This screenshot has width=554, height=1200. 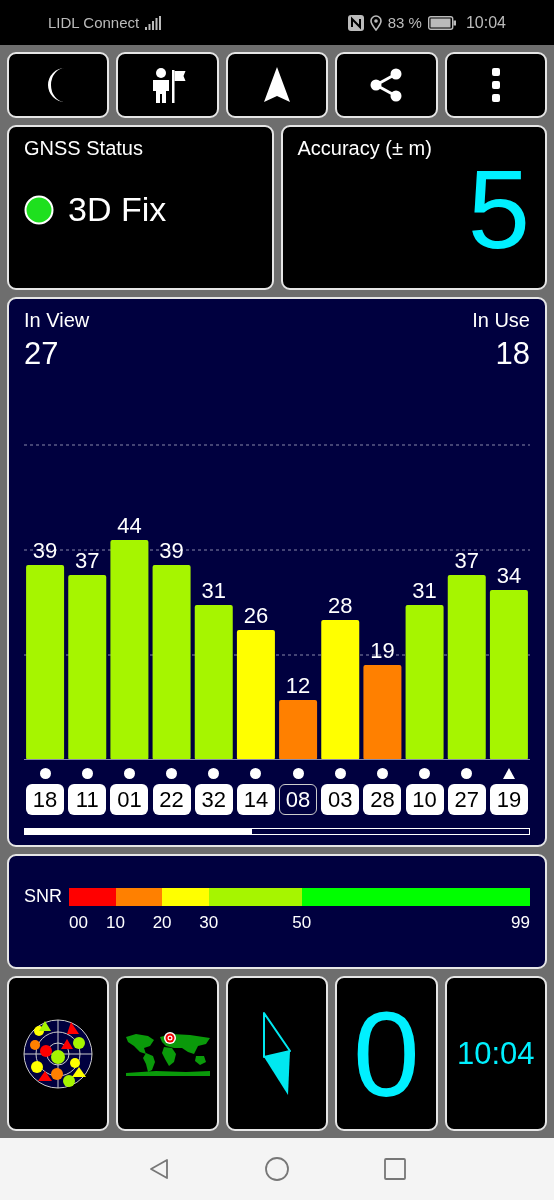 What do you see at coordinates (298, 685) in the screenshot?
I see `snr-value: 12` at bounding box center [298, 685].